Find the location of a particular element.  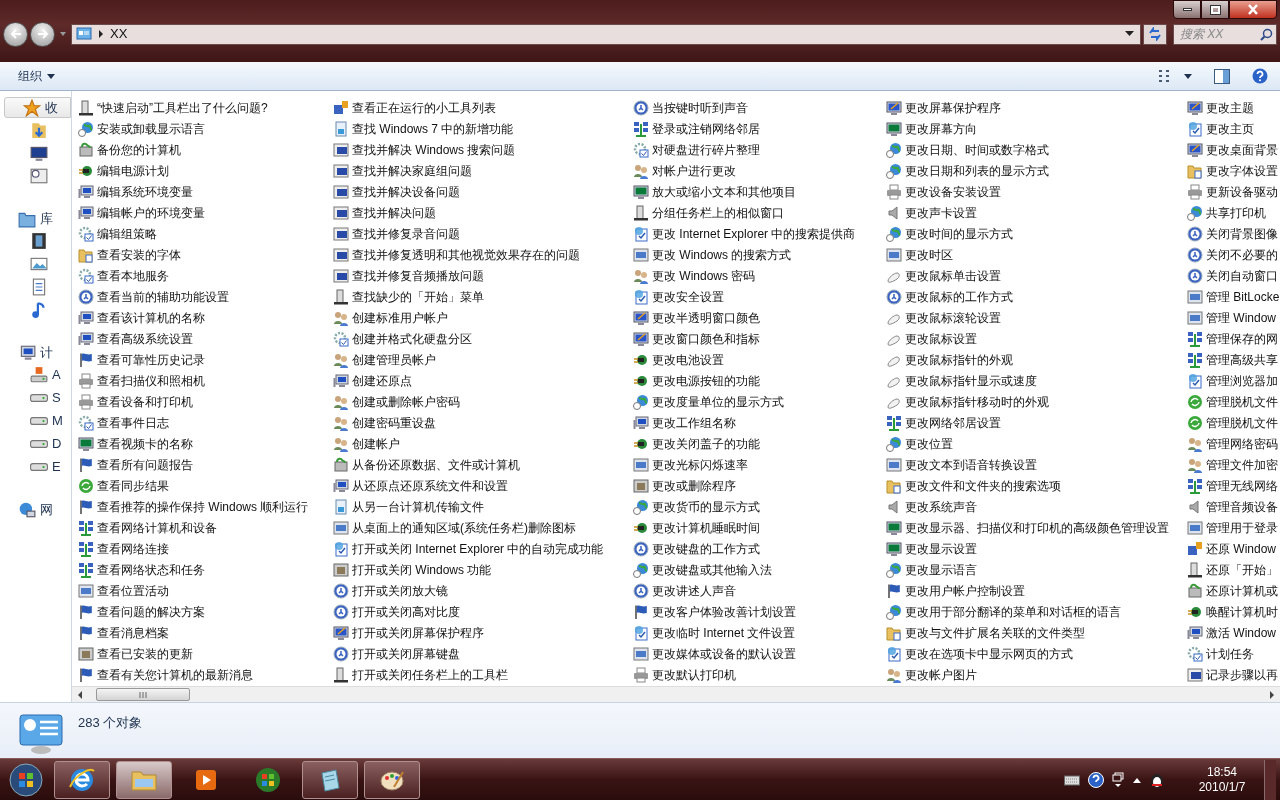

control-panel-link: 更改时区 is located at coordinates (1036, 254).